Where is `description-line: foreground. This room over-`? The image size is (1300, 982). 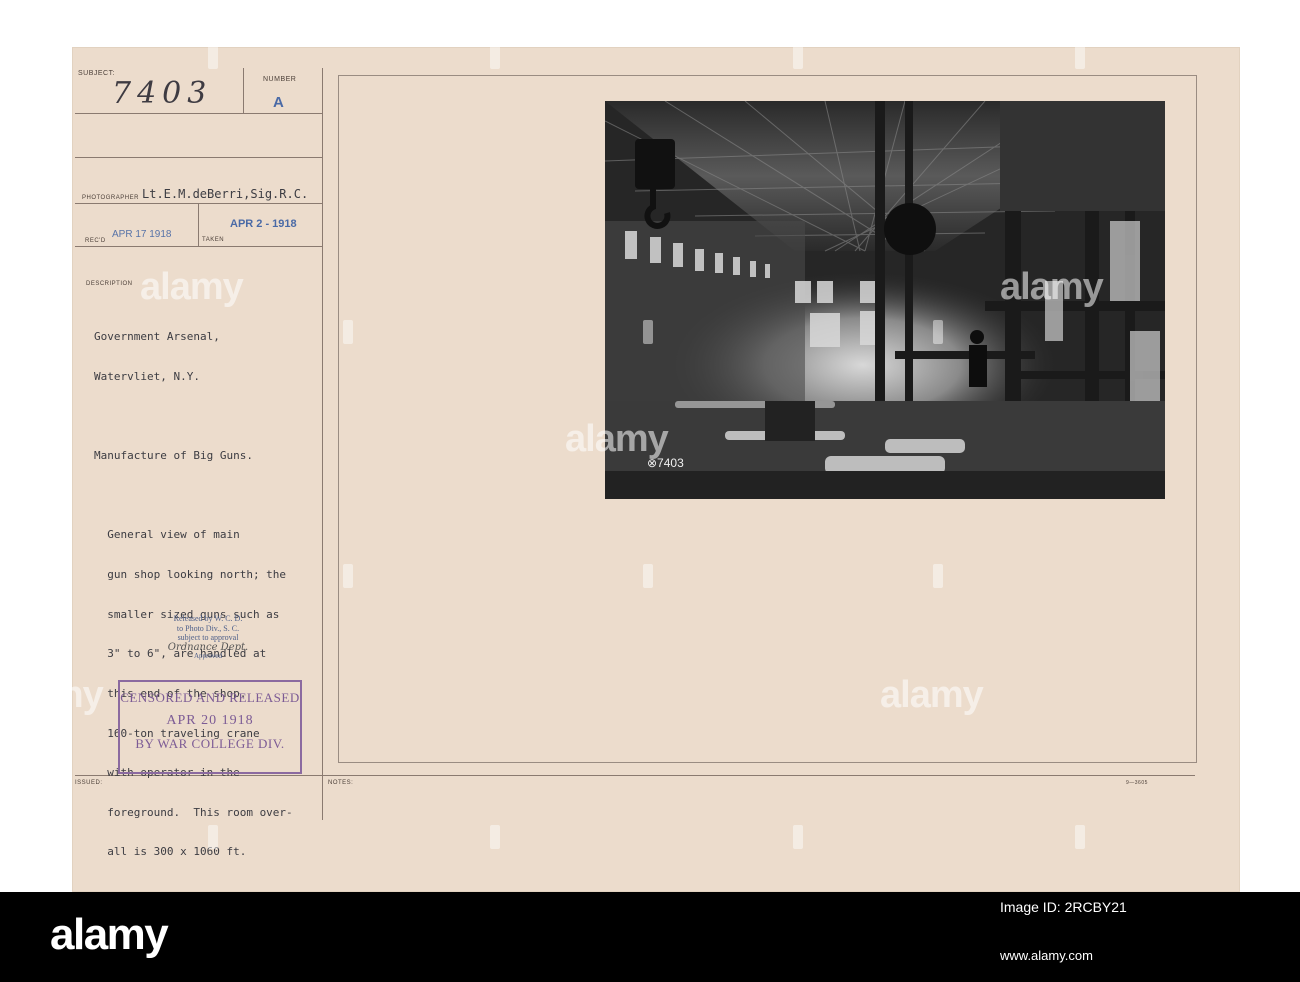
description-line: foreground. This room over- is located at coordinates (193, 812).